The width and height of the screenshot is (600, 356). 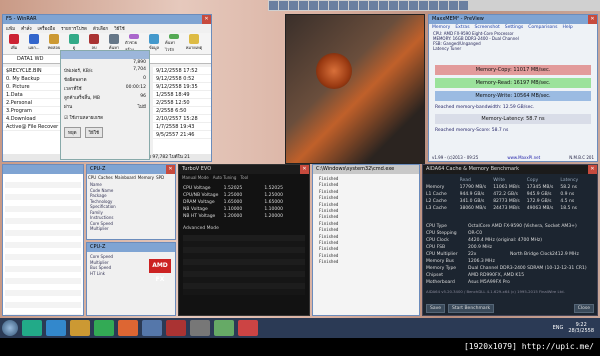 What do you see at coordinates (244, 169) in the screenshot?
I see `turbov-titlebar: TurboV EVO ✕` at bounding box center [244, 169].